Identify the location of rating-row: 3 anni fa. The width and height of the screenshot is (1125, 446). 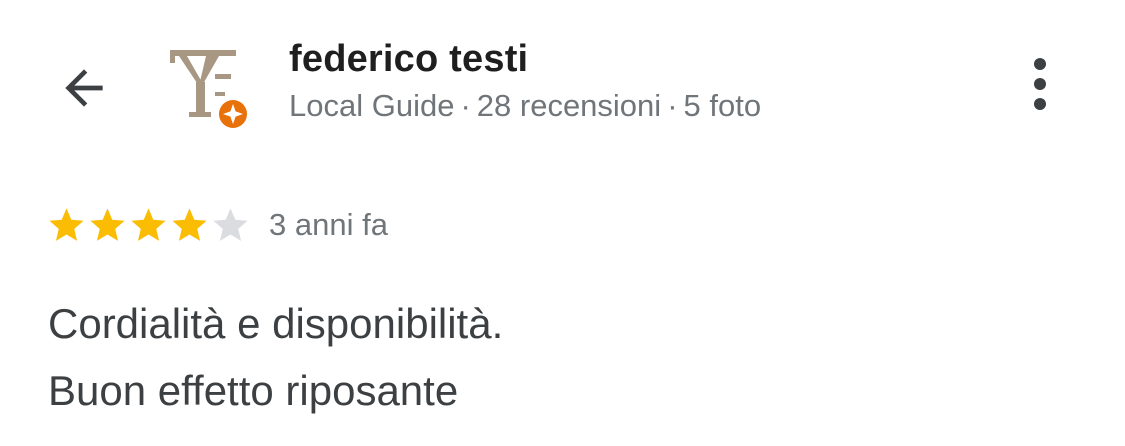
(217, 225).